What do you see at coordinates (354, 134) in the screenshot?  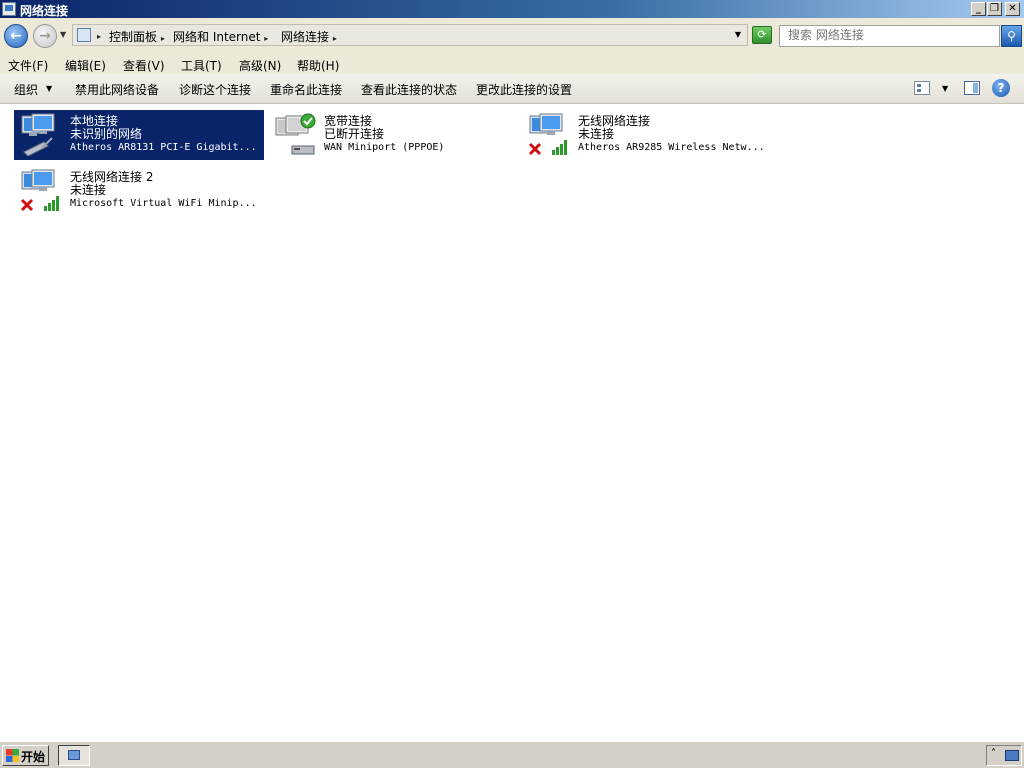 I see `connection-status: 已断开连接` at bounding box center [354, 134].